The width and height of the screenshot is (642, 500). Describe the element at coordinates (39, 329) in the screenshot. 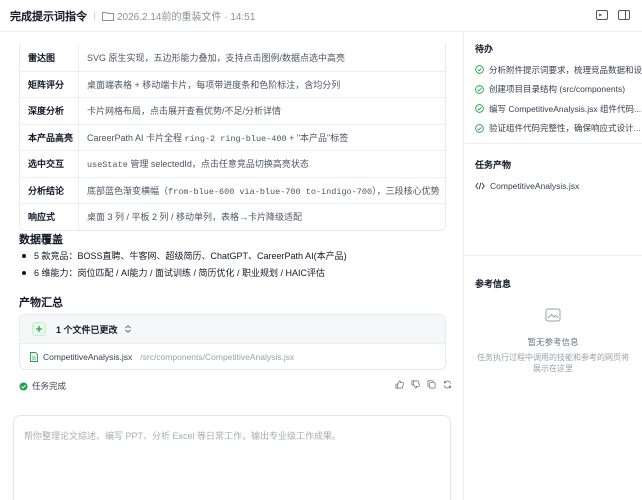

I see `plus-icon` at that location.